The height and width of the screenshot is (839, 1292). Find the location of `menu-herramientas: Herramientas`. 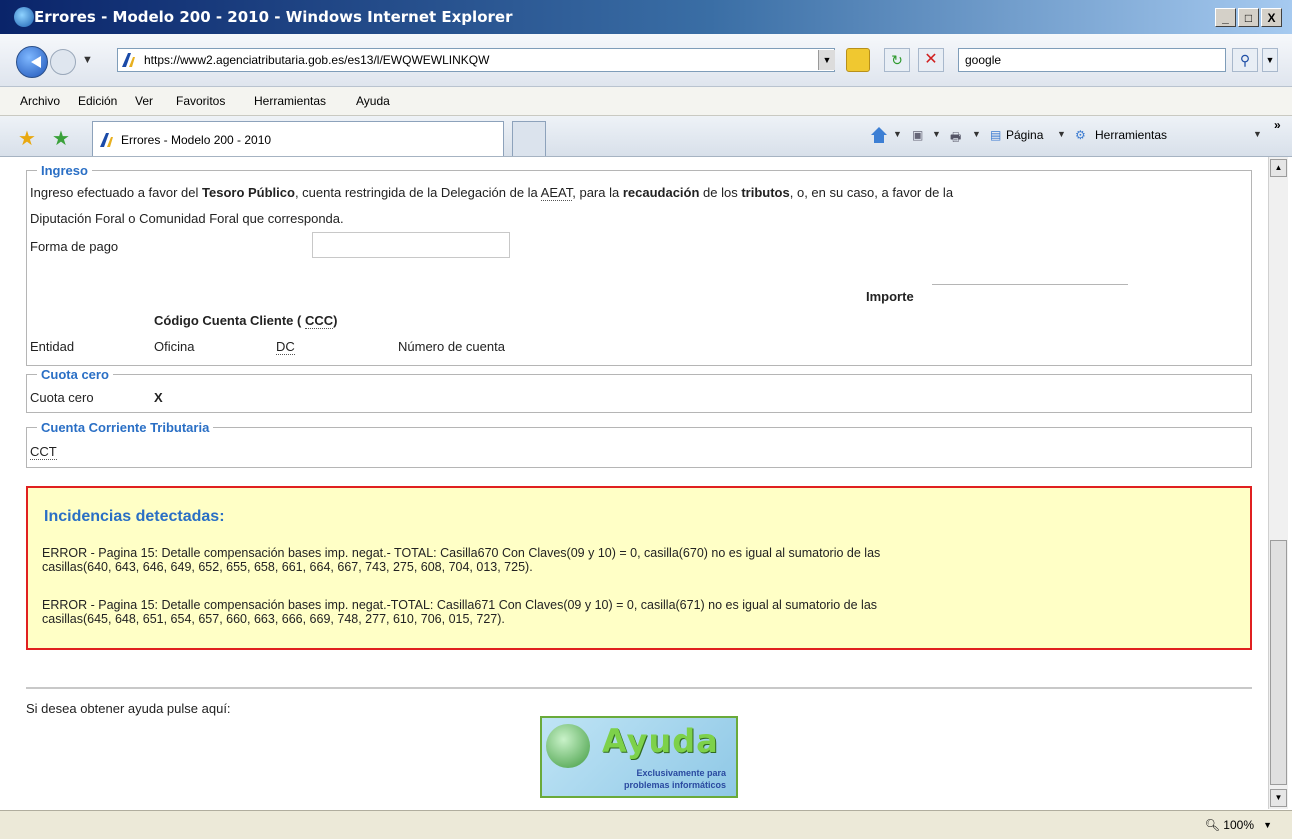

menu-herramientas: Herramientas is located at coordinates (290, 101).